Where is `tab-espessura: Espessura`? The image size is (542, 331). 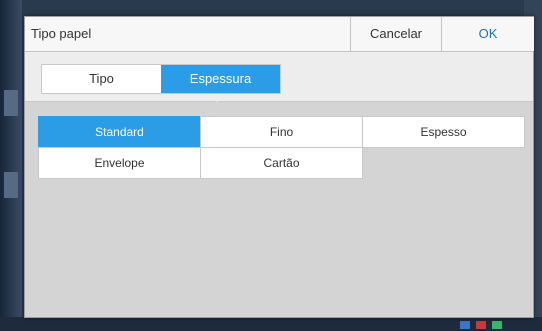
tab-espessura: Espessura is located at coordinates (220, 79).